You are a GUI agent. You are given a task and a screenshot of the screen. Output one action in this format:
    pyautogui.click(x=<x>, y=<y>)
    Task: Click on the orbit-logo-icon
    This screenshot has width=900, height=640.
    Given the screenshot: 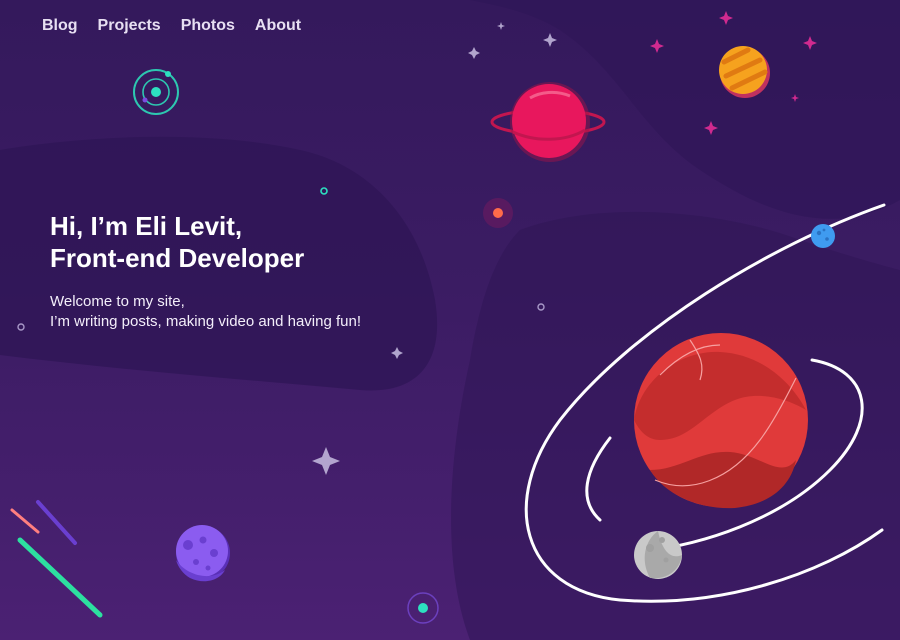 What is the action you would take?
    pyautogui.click(x=156, y=92)
    